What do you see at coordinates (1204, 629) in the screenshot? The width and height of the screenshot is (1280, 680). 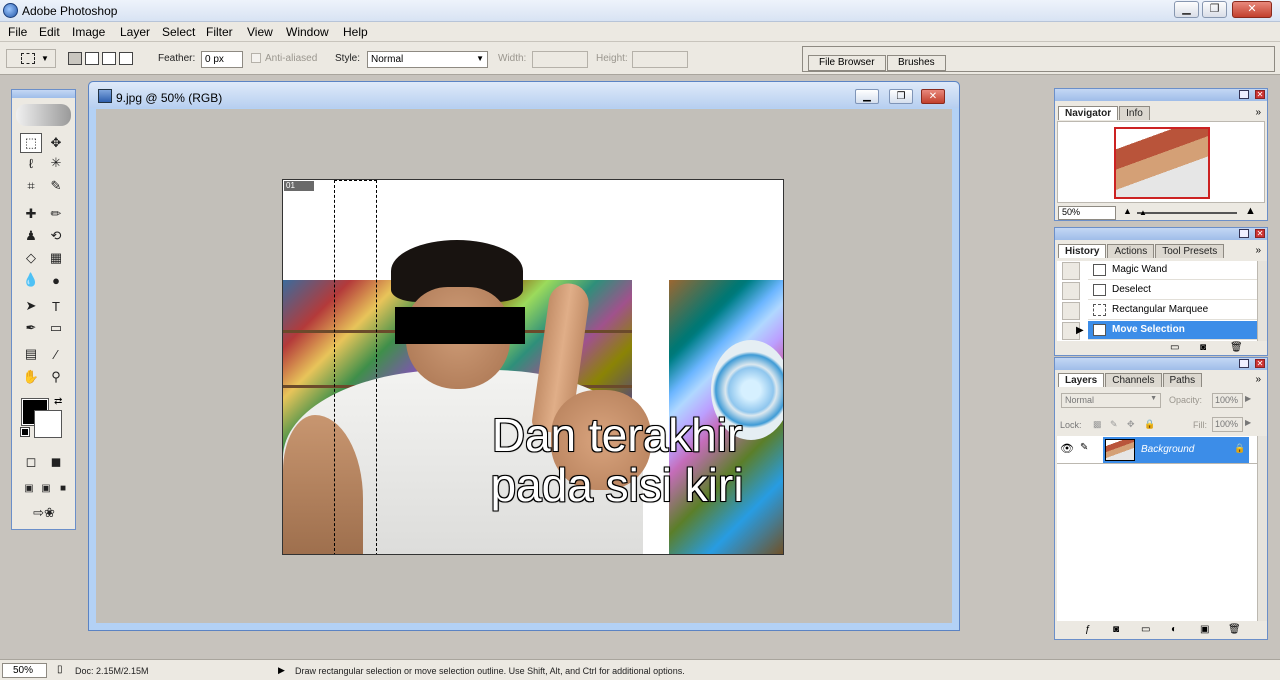 I see `new-layer-icon: ▣` at bounding box center [1204, 629].